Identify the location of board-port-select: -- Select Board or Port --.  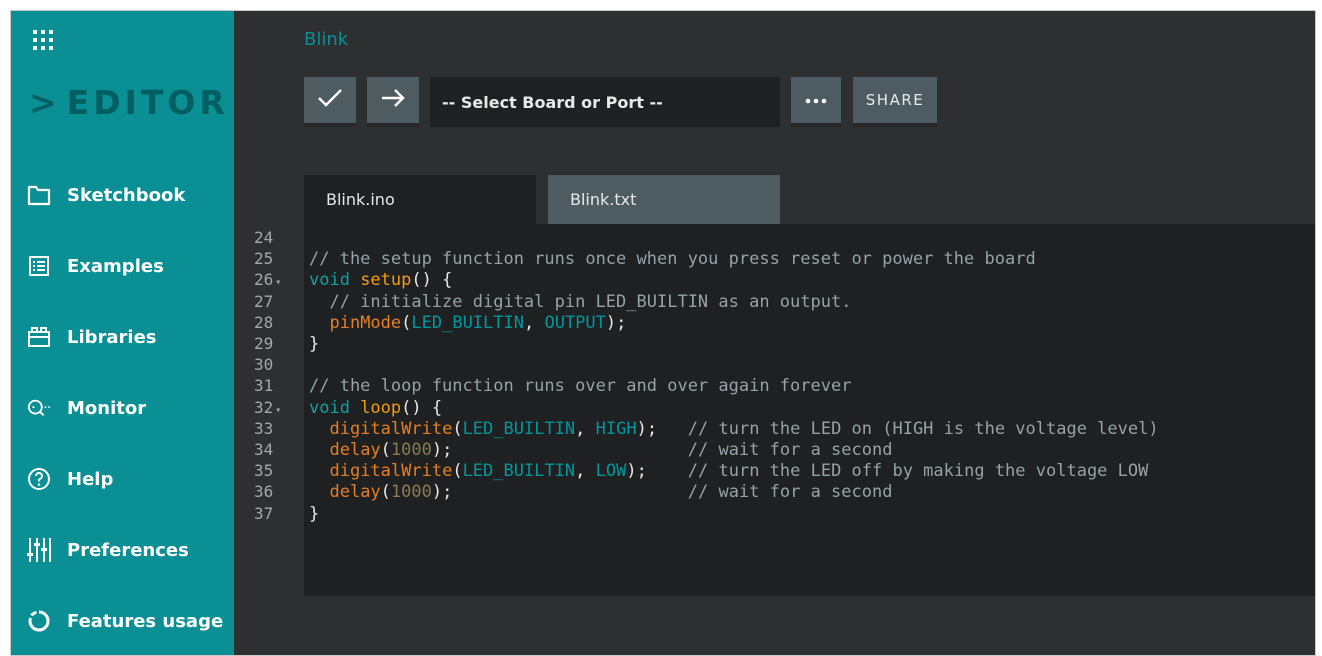
(605, 102).